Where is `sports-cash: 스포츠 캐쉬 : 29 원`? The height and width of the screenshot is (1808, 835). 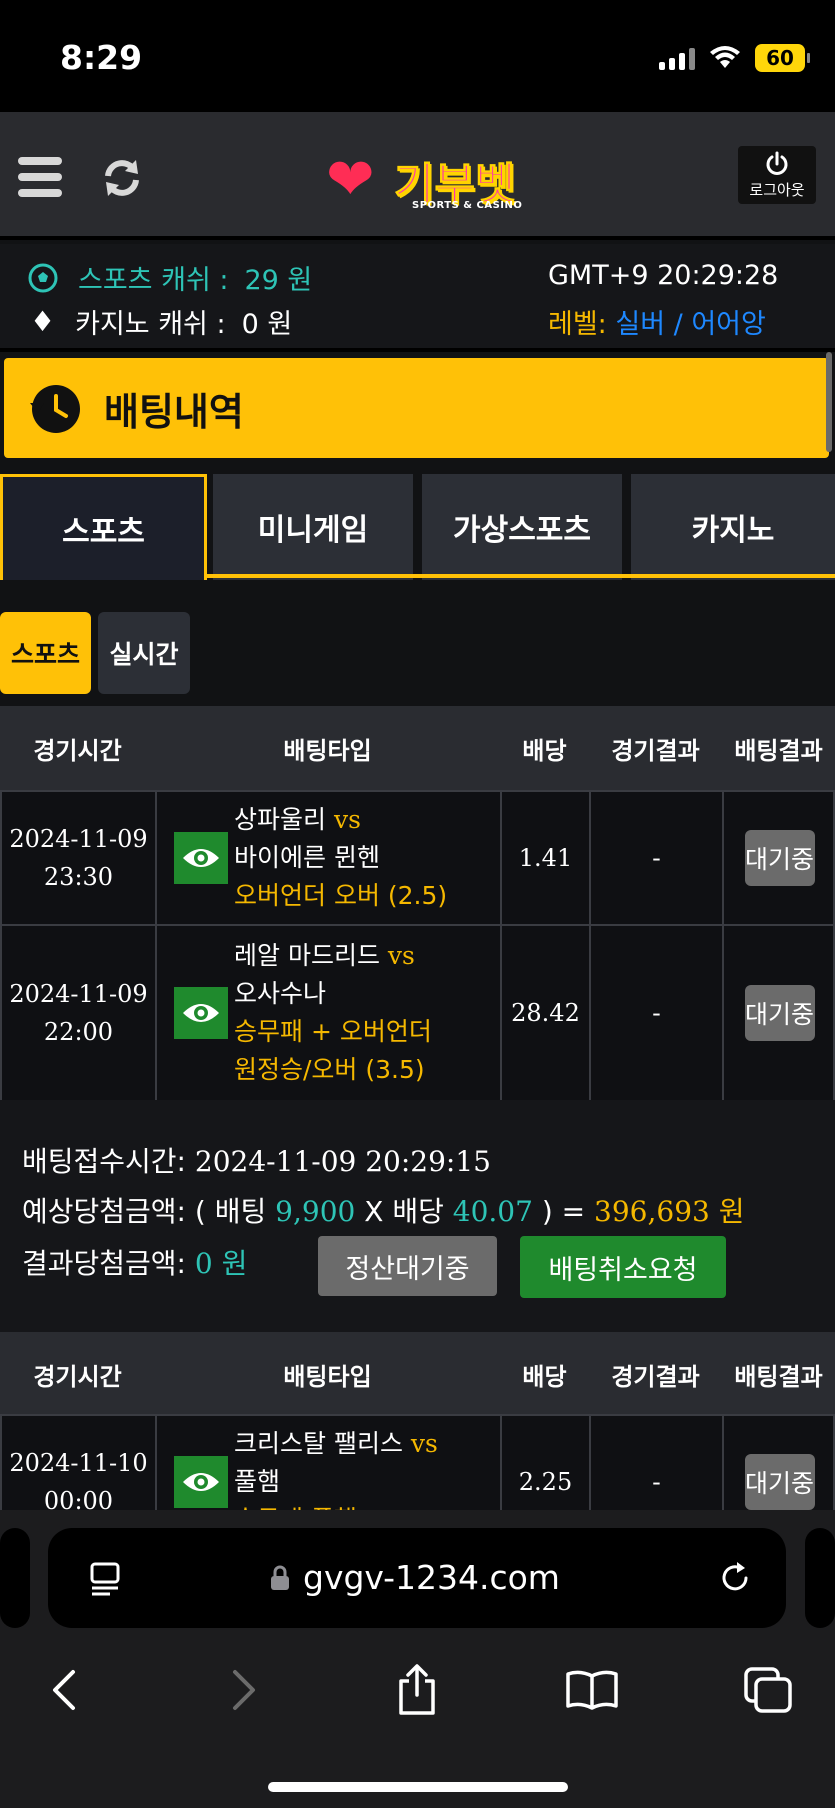 sports-cash: 스포츠 캐쉬 : 29 원 is located at coordinates (170, 277).